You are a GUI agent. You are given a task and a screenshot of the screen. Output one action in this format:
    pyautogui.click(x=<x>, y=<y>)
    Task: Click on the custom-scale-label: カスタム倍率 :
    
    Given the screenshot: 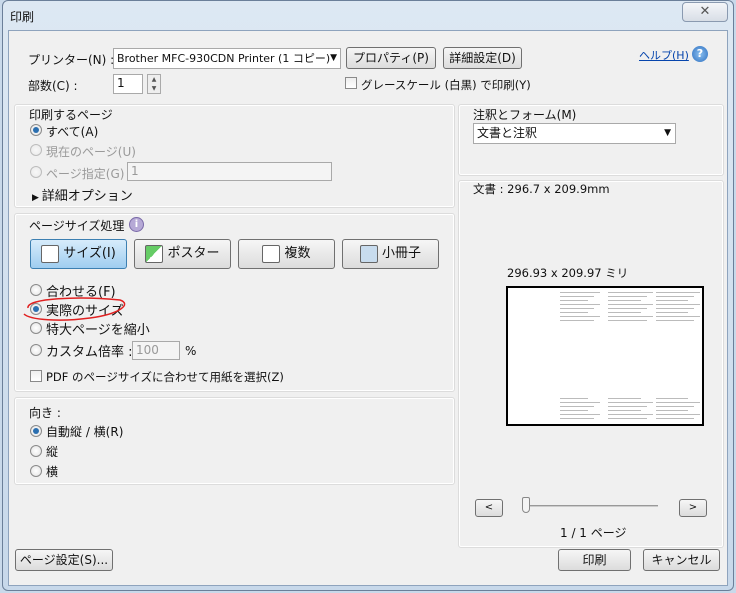 What is the action you would take?
    pyautogui.click(x=89, y=352)
    